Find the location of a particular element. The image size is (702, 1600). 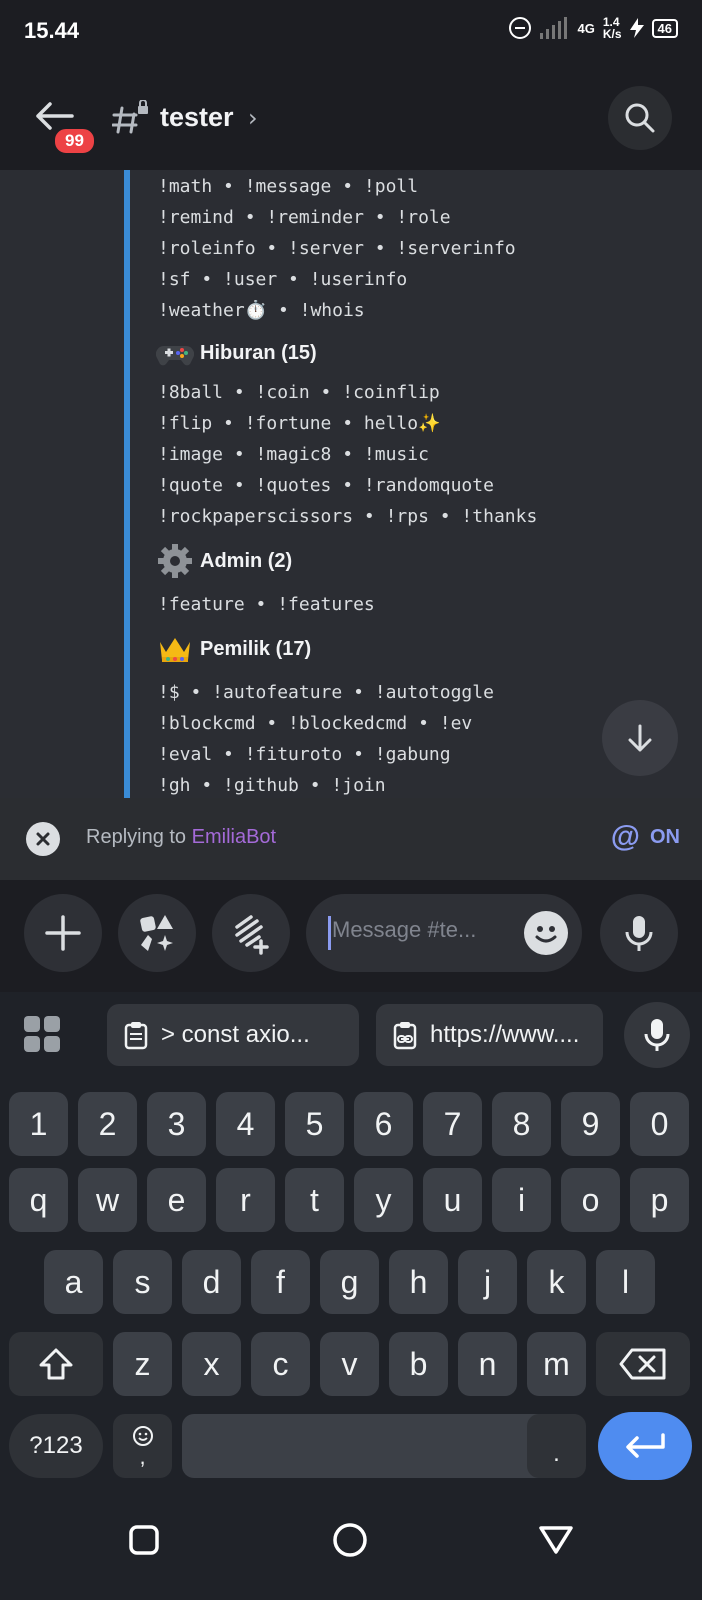

status-time: 15.44 is located at coordinates (52, 30).